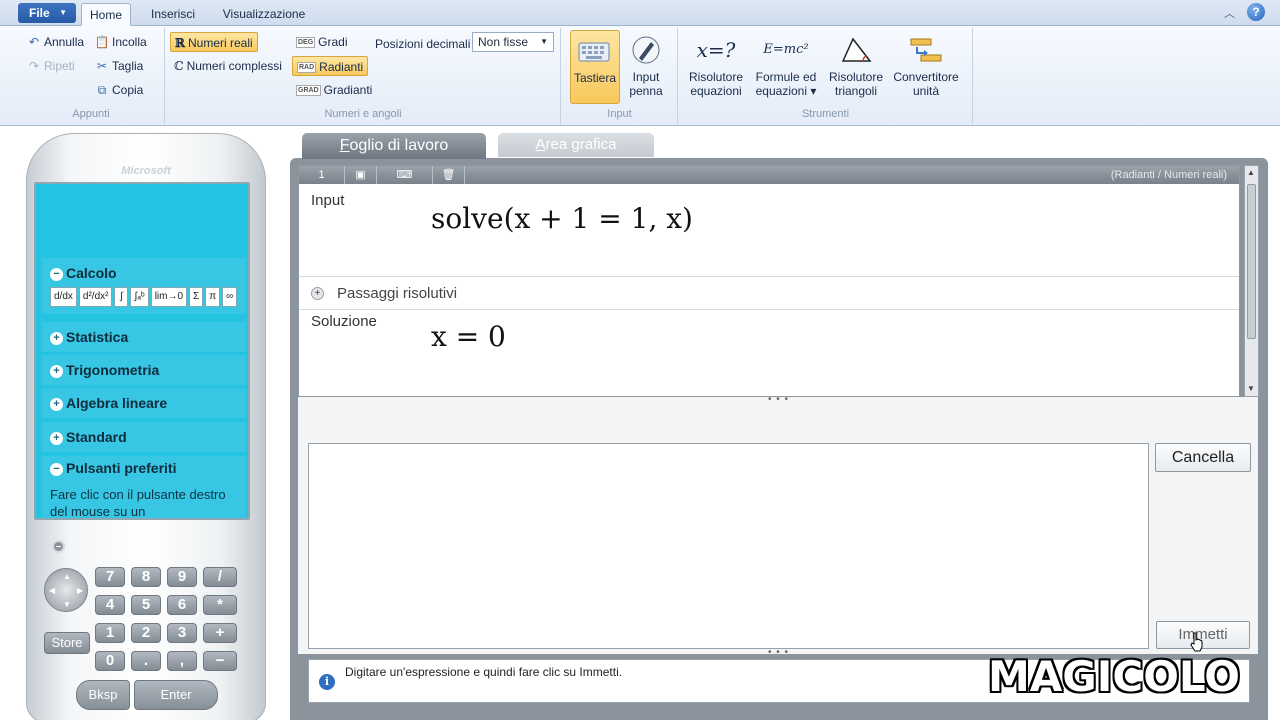 The height and width of the screenshot is (720, 1280). What do you see at coordinates (118, 66) in the screenshot?
I see `cut-button: ✂ Taglia` at bounding box center [118, 66].